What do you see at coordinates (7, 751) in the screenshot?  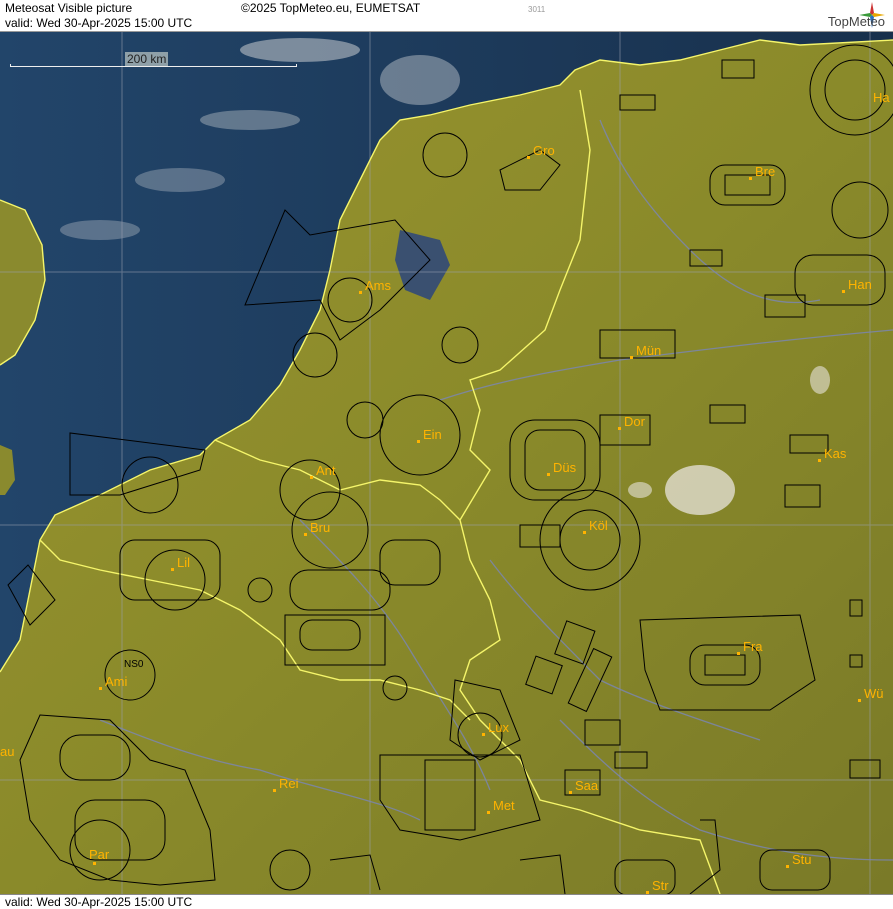 I see `city-label: au` at bounding box center [7, 751].